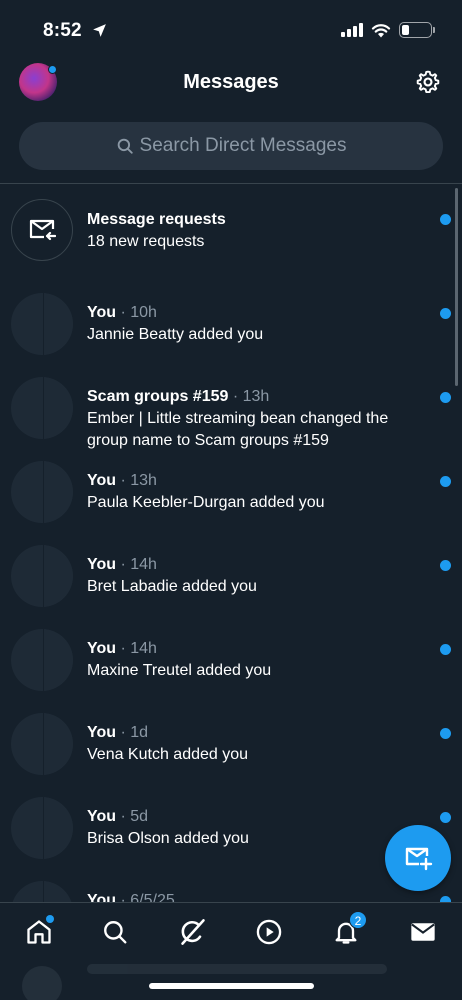 This screenshot has width=462, height=1000. I want to click on gear-icon, so click(428, 82).